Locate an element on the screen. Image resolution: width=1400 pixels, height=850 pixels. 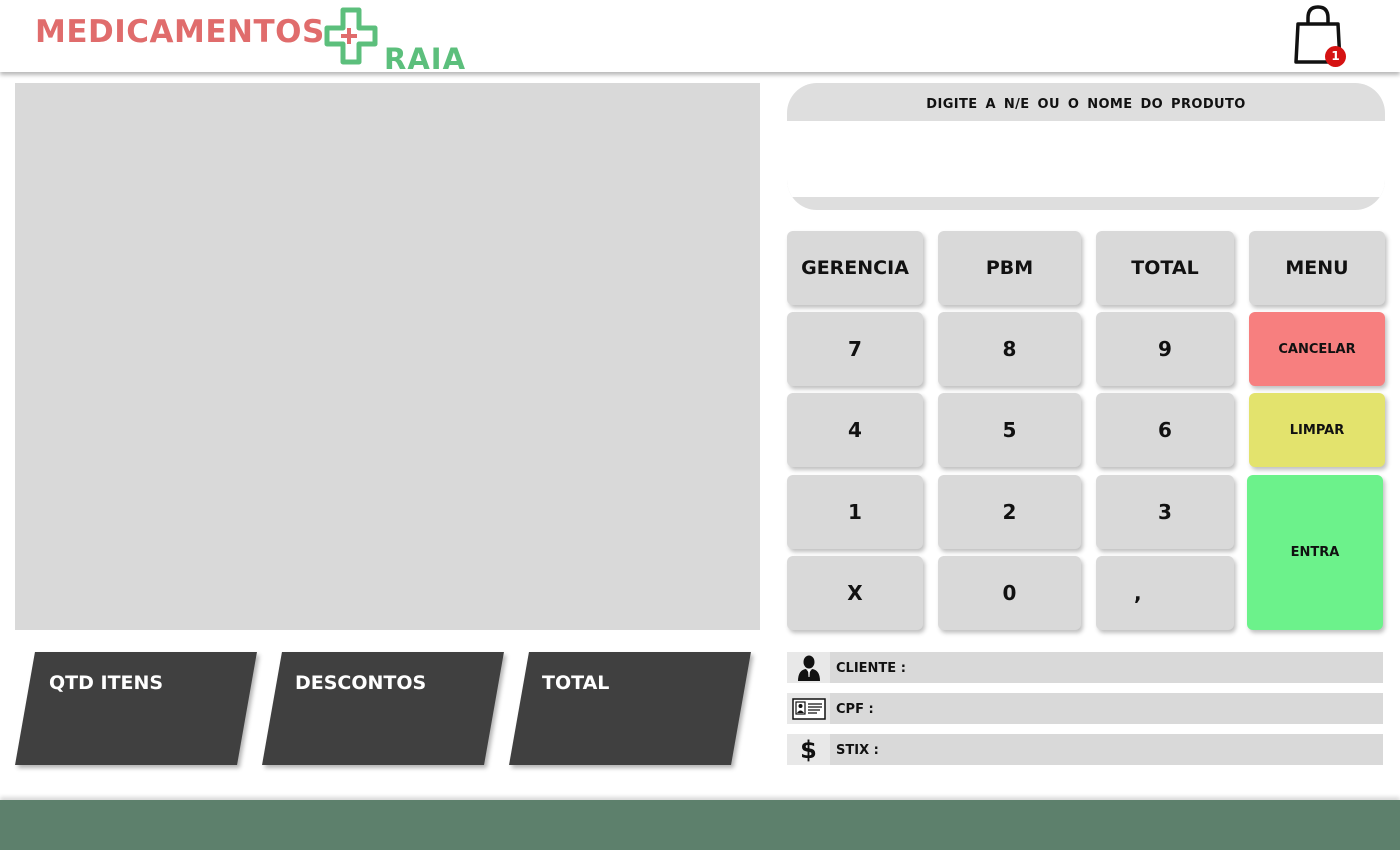
key-1: 1 is located at coordinates (855, 512).